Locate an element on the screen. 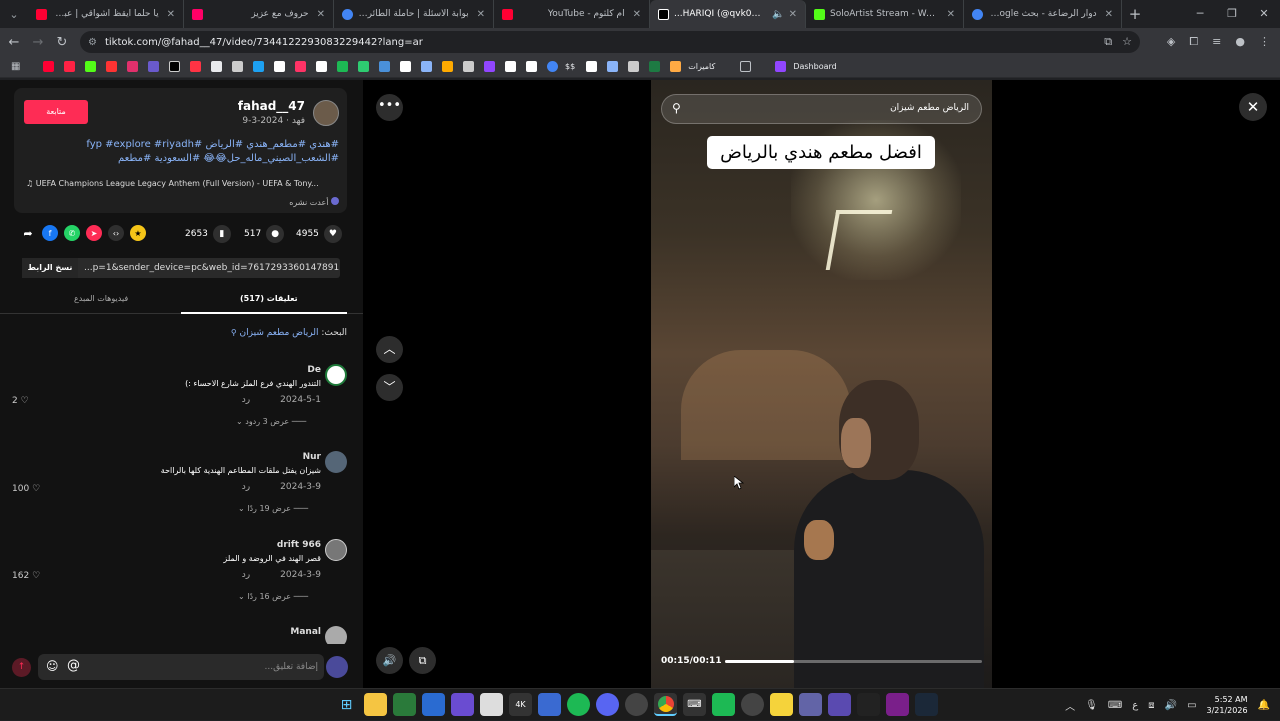 The width and height of the screenshot is (1280, 721). hashtags-line-2: #الشعب_الصيني_ماله_حل😂😂 #السعودية #مطعم is located at coordinates (179, 159).